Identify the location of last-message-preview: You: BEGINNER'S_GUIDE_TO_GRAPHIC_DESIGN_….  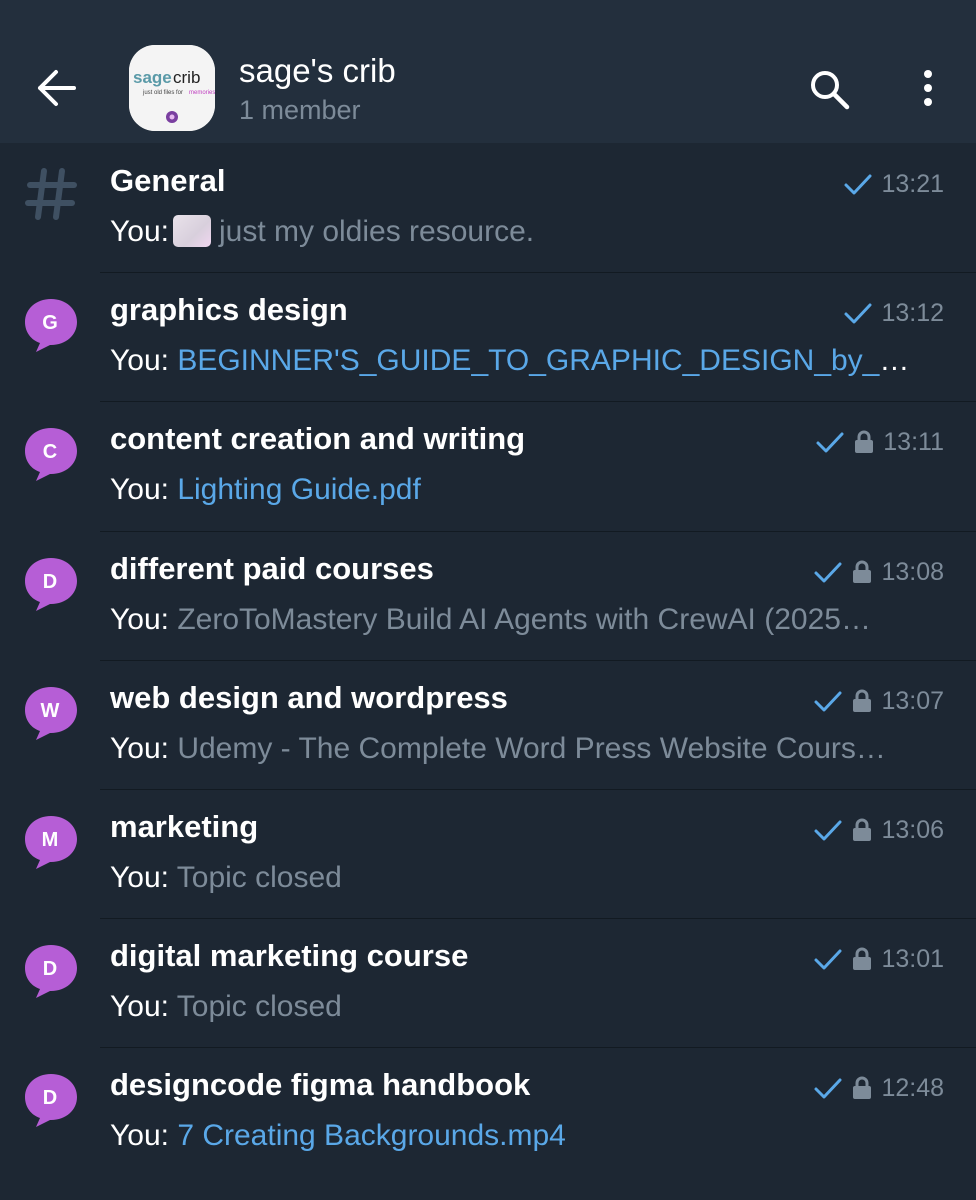
(515, 361).